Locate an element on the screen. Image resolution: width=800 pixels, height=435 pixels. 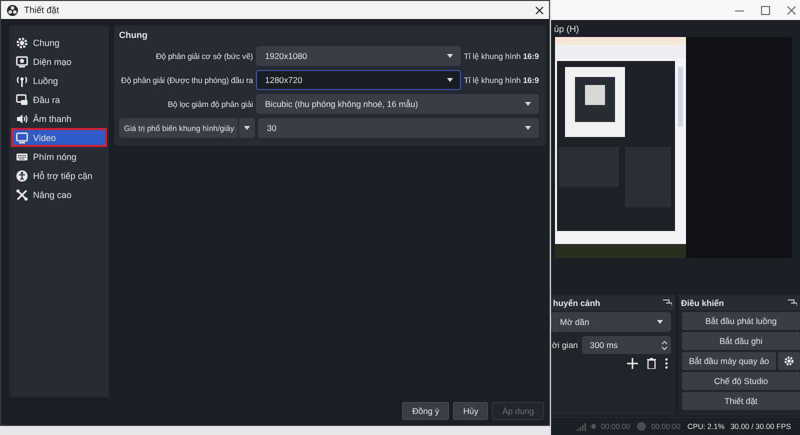
field-label: Độ phân giải (Được thu phóng) đầu ra is located at coordinates (186, 80).